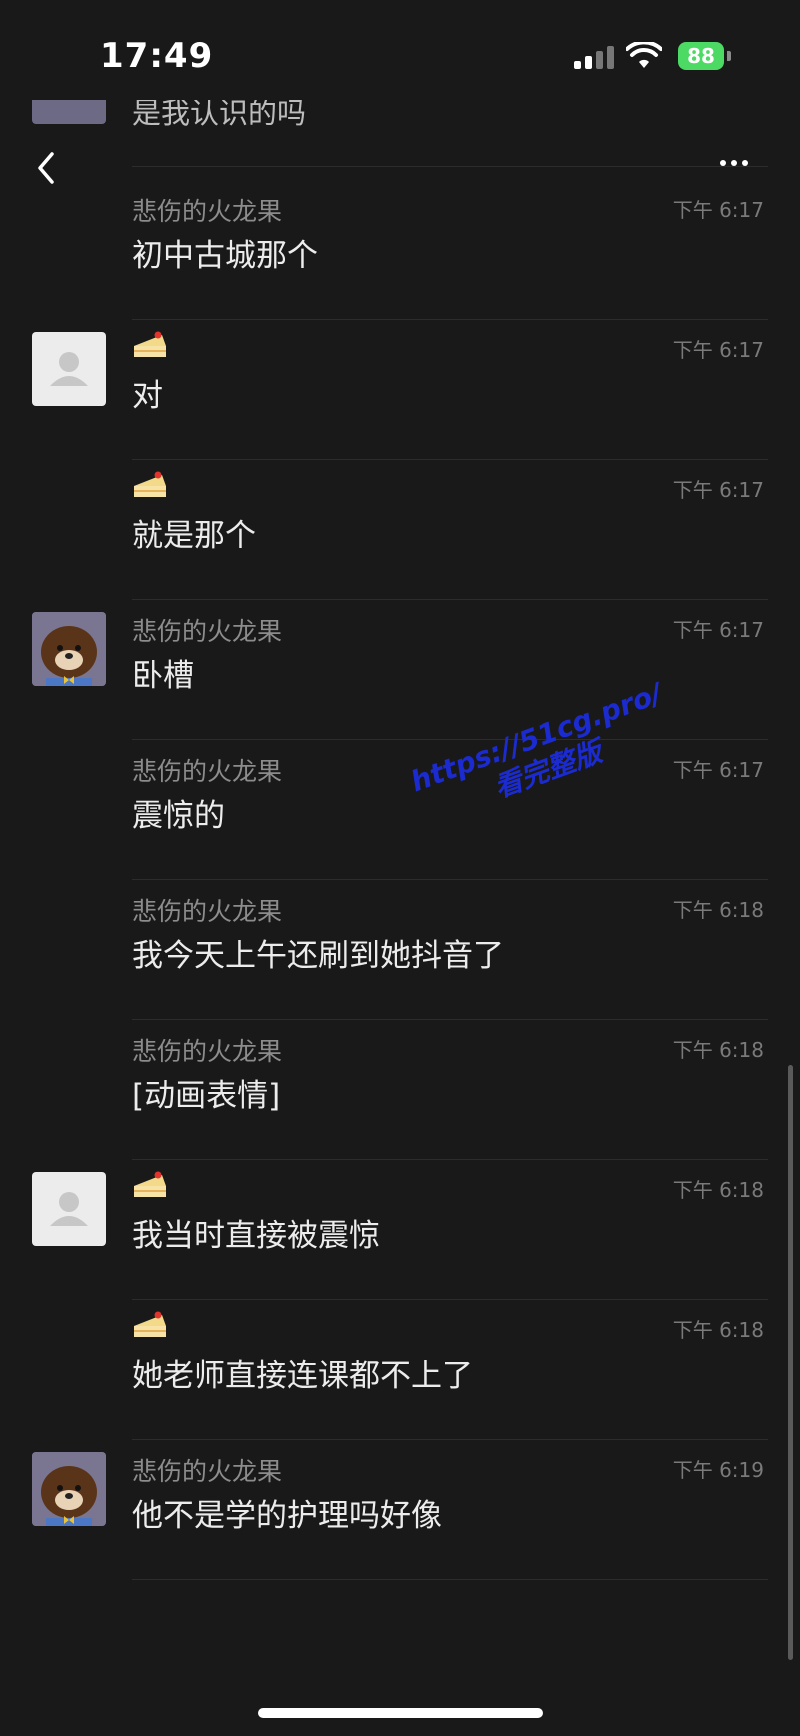 The image size is (800, 1736). What do you see at coordinates (400, 670) in the screenshot?
I see `message-row: 悲伤的火龙果 下午 6:17 卧槽` at bounding box center [400, 670].